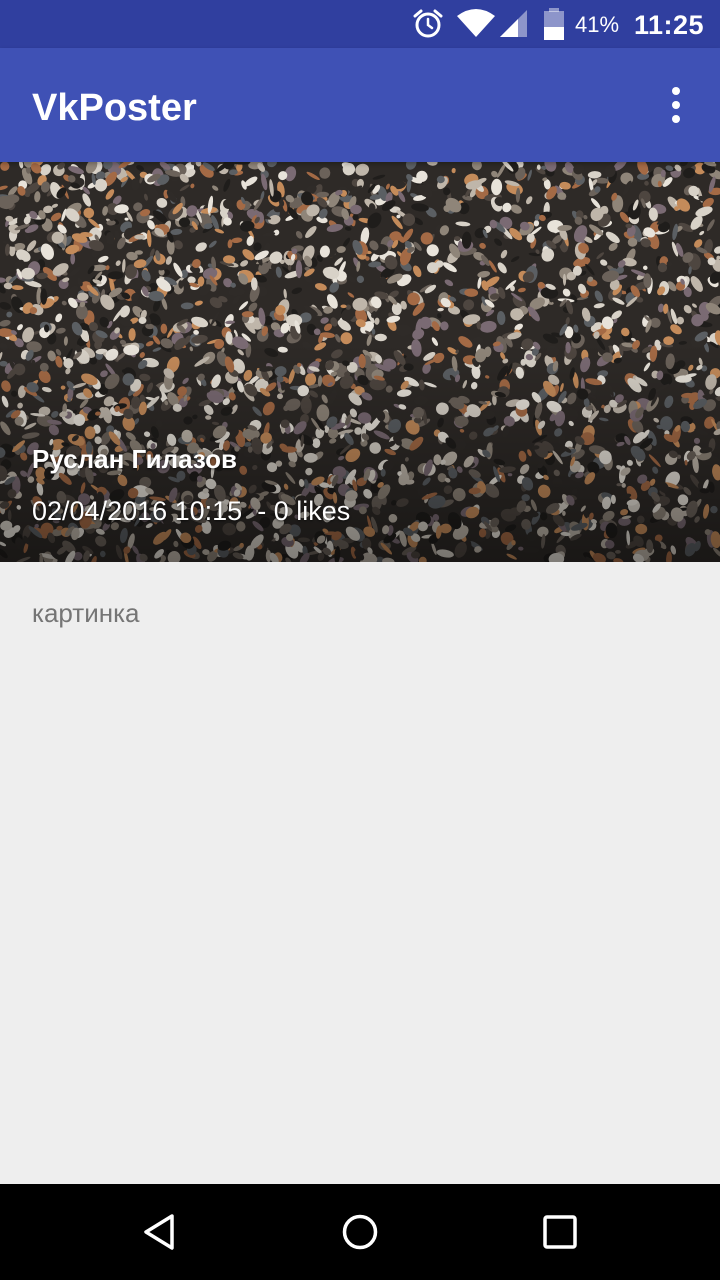 The width and height of the screenshot is (720, 1280). I want to click on navigation-bar, so click(360, 1232).